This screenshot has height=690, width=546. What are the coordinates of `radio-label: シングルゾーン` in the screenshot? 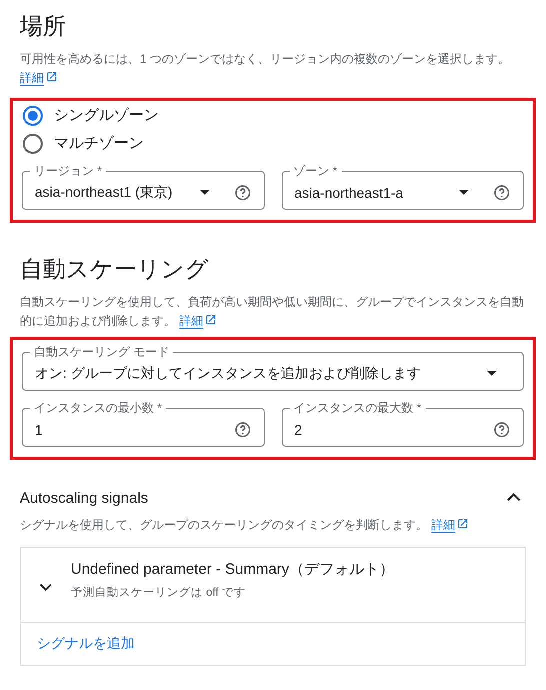 It's located at (106, 116).